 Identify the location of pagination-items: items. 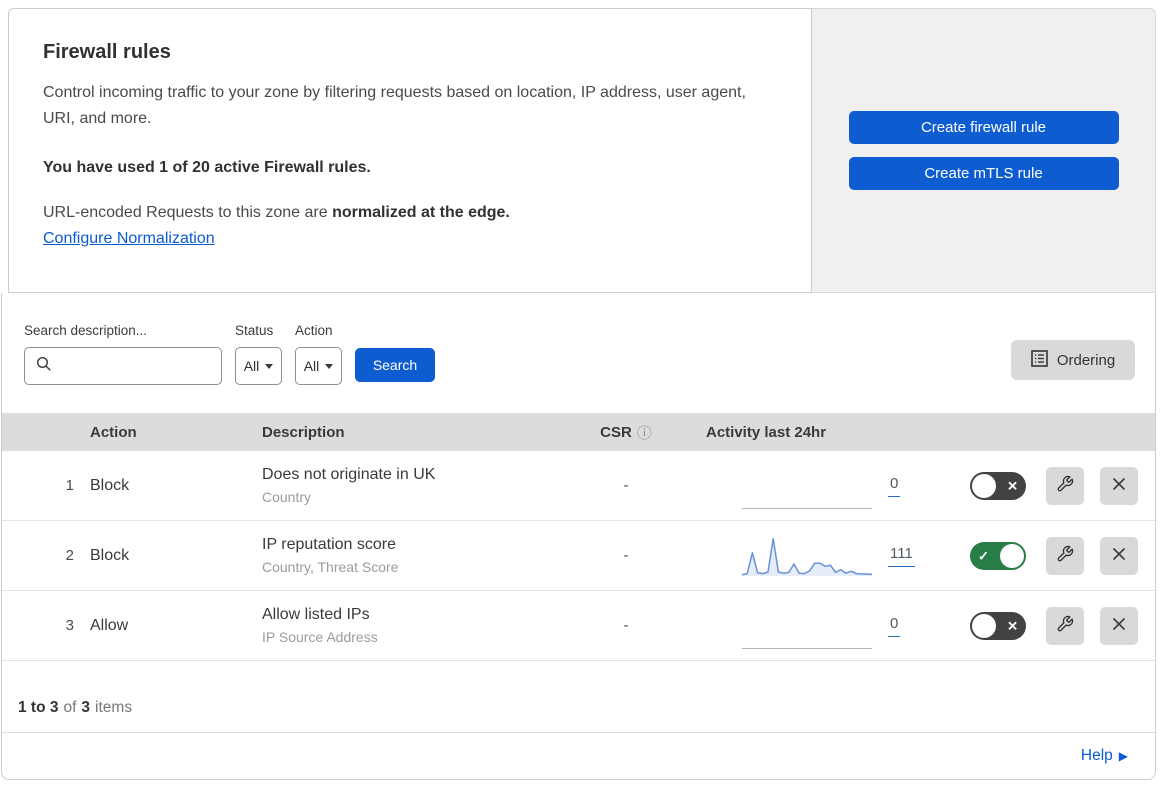
(114, 707).